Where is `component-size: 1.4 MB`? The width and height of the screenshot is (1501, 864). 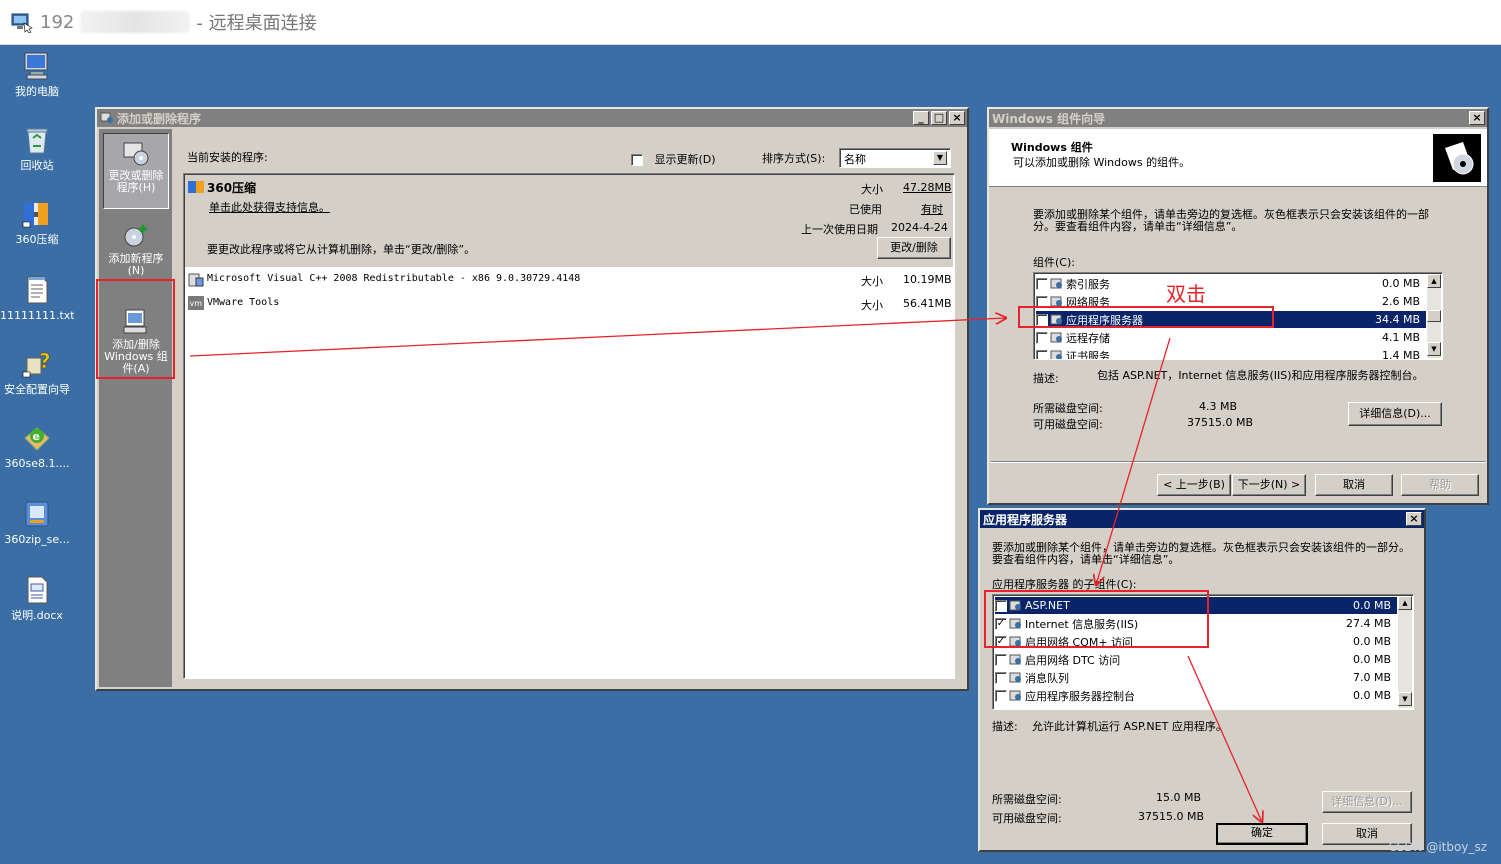 component-size: 1.4 MB is located at coordinates (1400, 354).